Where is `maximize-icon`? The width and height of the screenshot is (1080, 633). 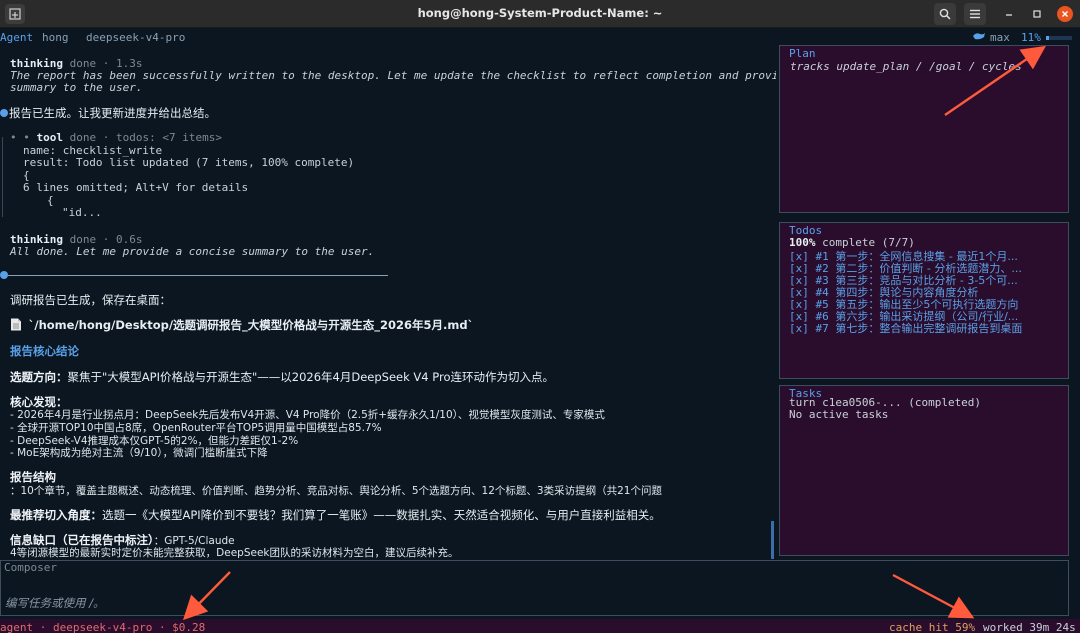
maximize-icon is located at coordinates (1037, 14).